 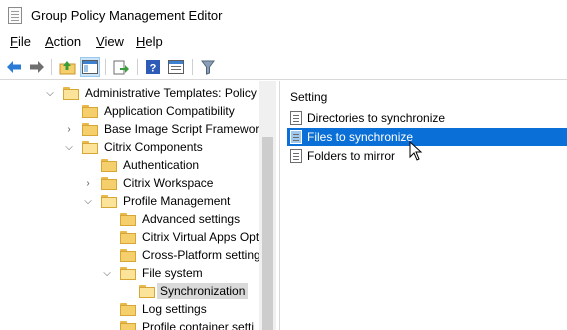 What do you see at coordinates (171, 93) in the screenshot?
I see `tree-node-label: Administrative Templates: Policy` at bounding box center [171, 93].